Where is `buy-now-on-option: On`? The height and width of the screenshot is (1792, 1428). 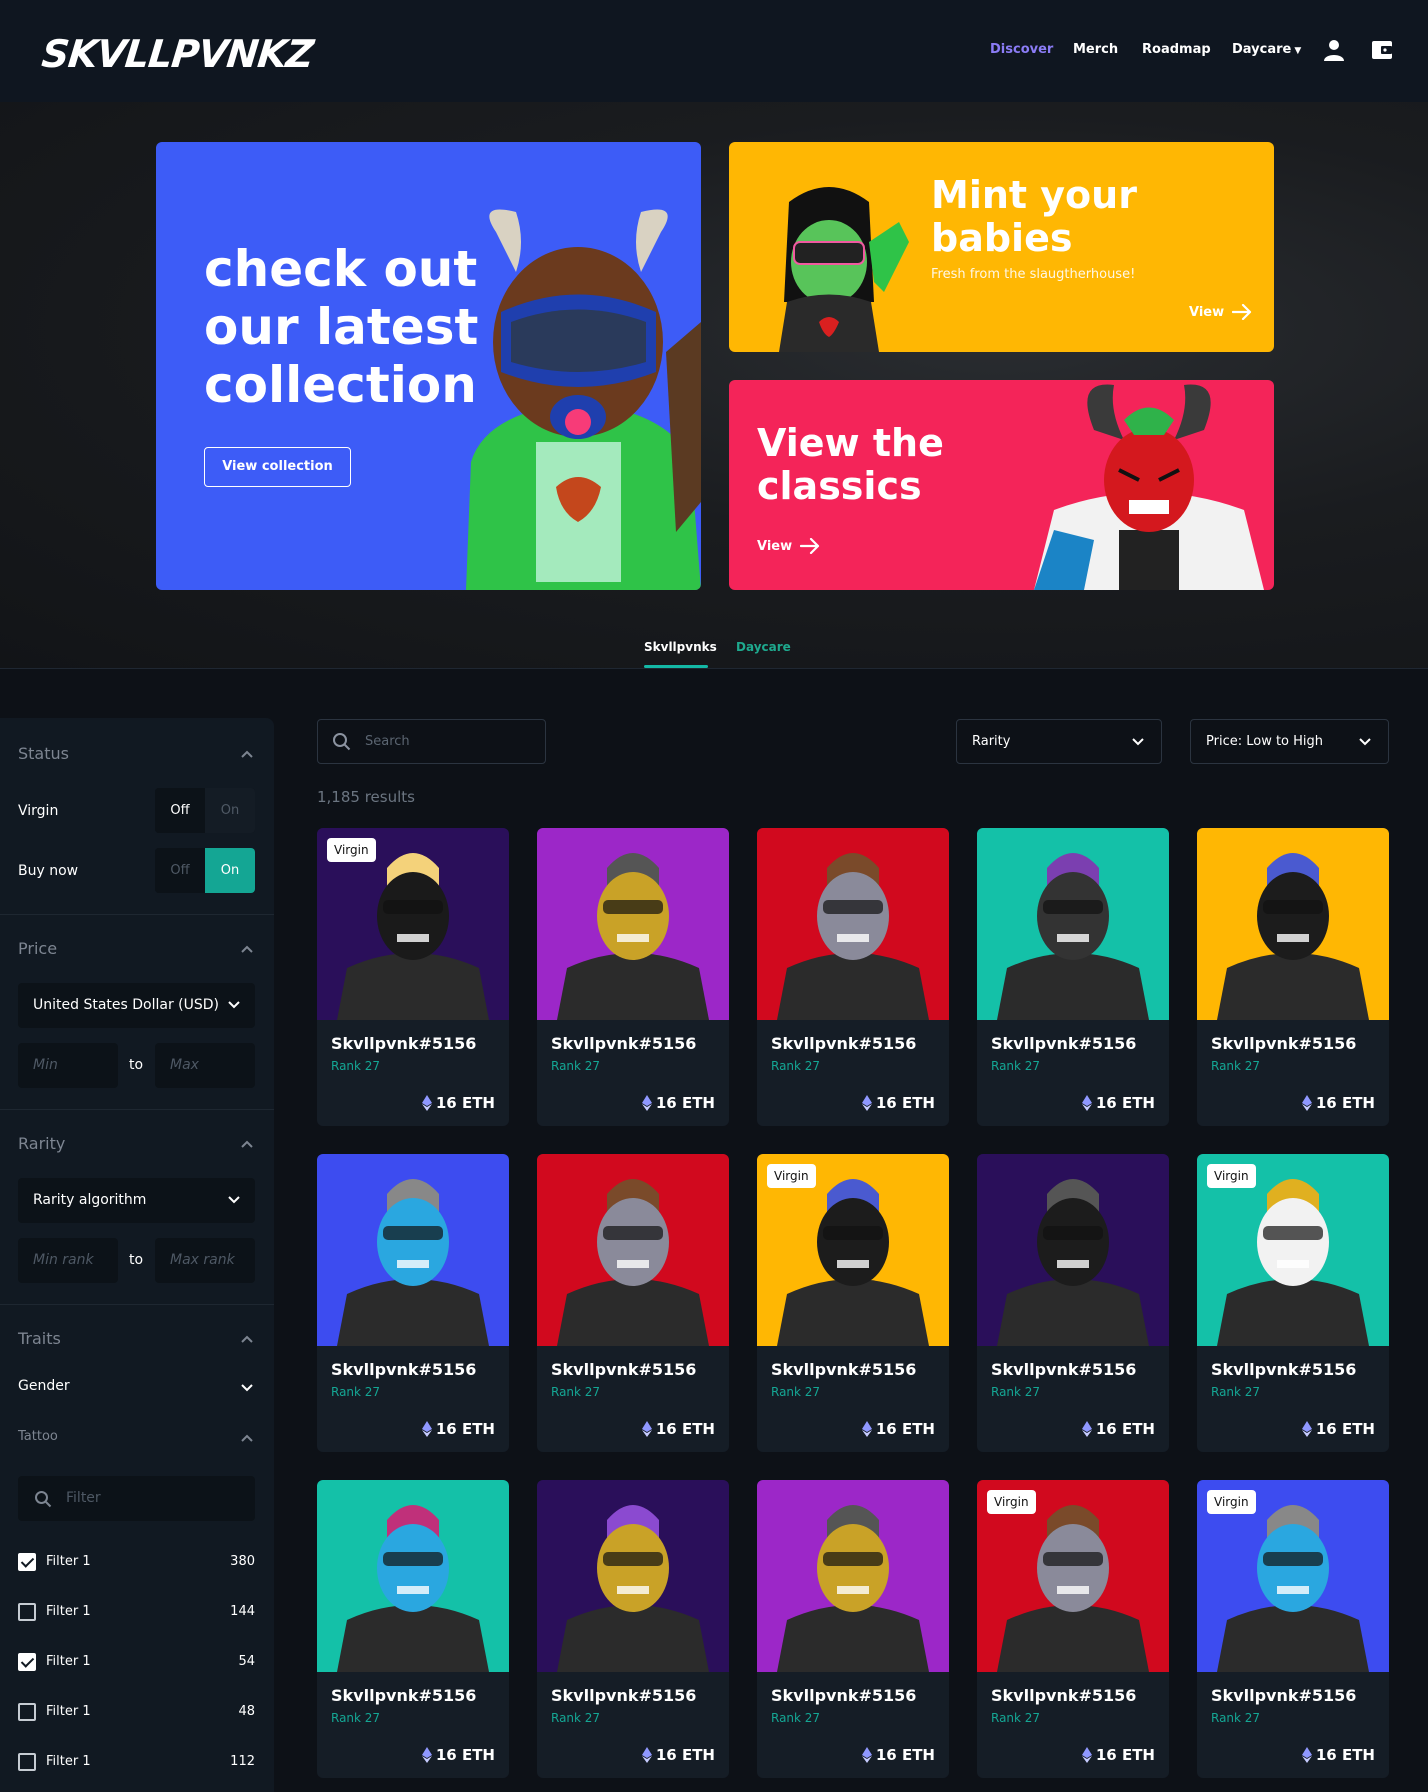 buy-now-on-option: On is located at coordinates (230, 870).